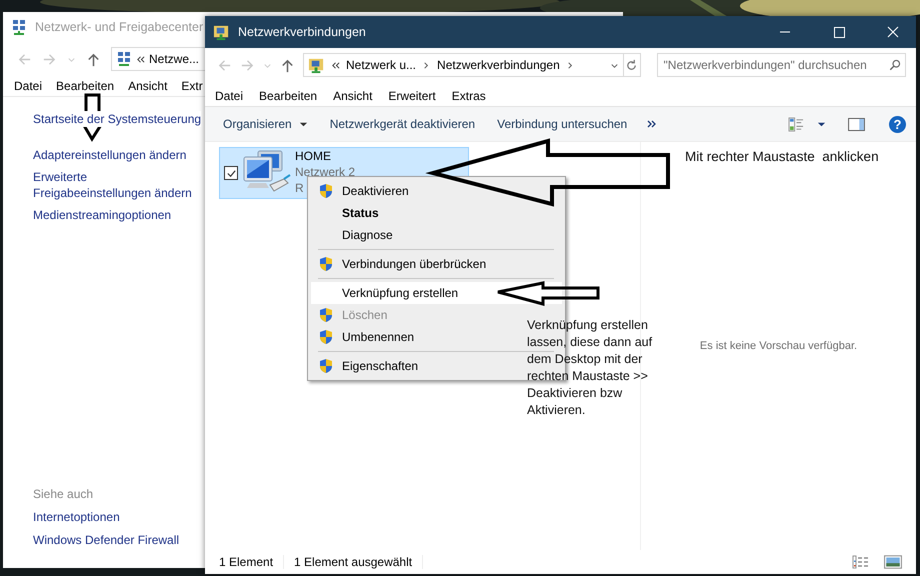 This screenshot has width=920, height=576. What do you see at coordinates (119, 27) in the screenshot?
I see `window-title: Netzwerk- und Freigabecenter` at bounding box center [119, 27].